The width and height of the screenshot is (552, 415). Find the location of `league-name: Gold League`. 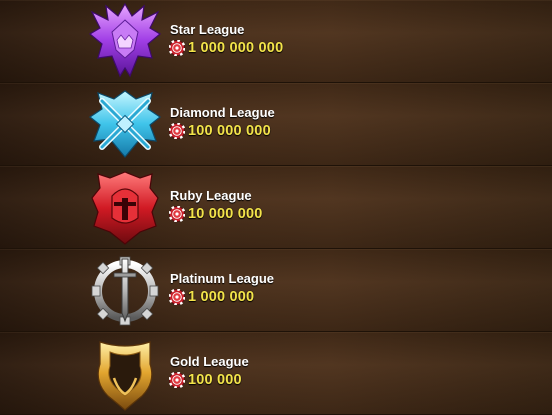

league-name: Gold League is located at coordinates (209, 361).